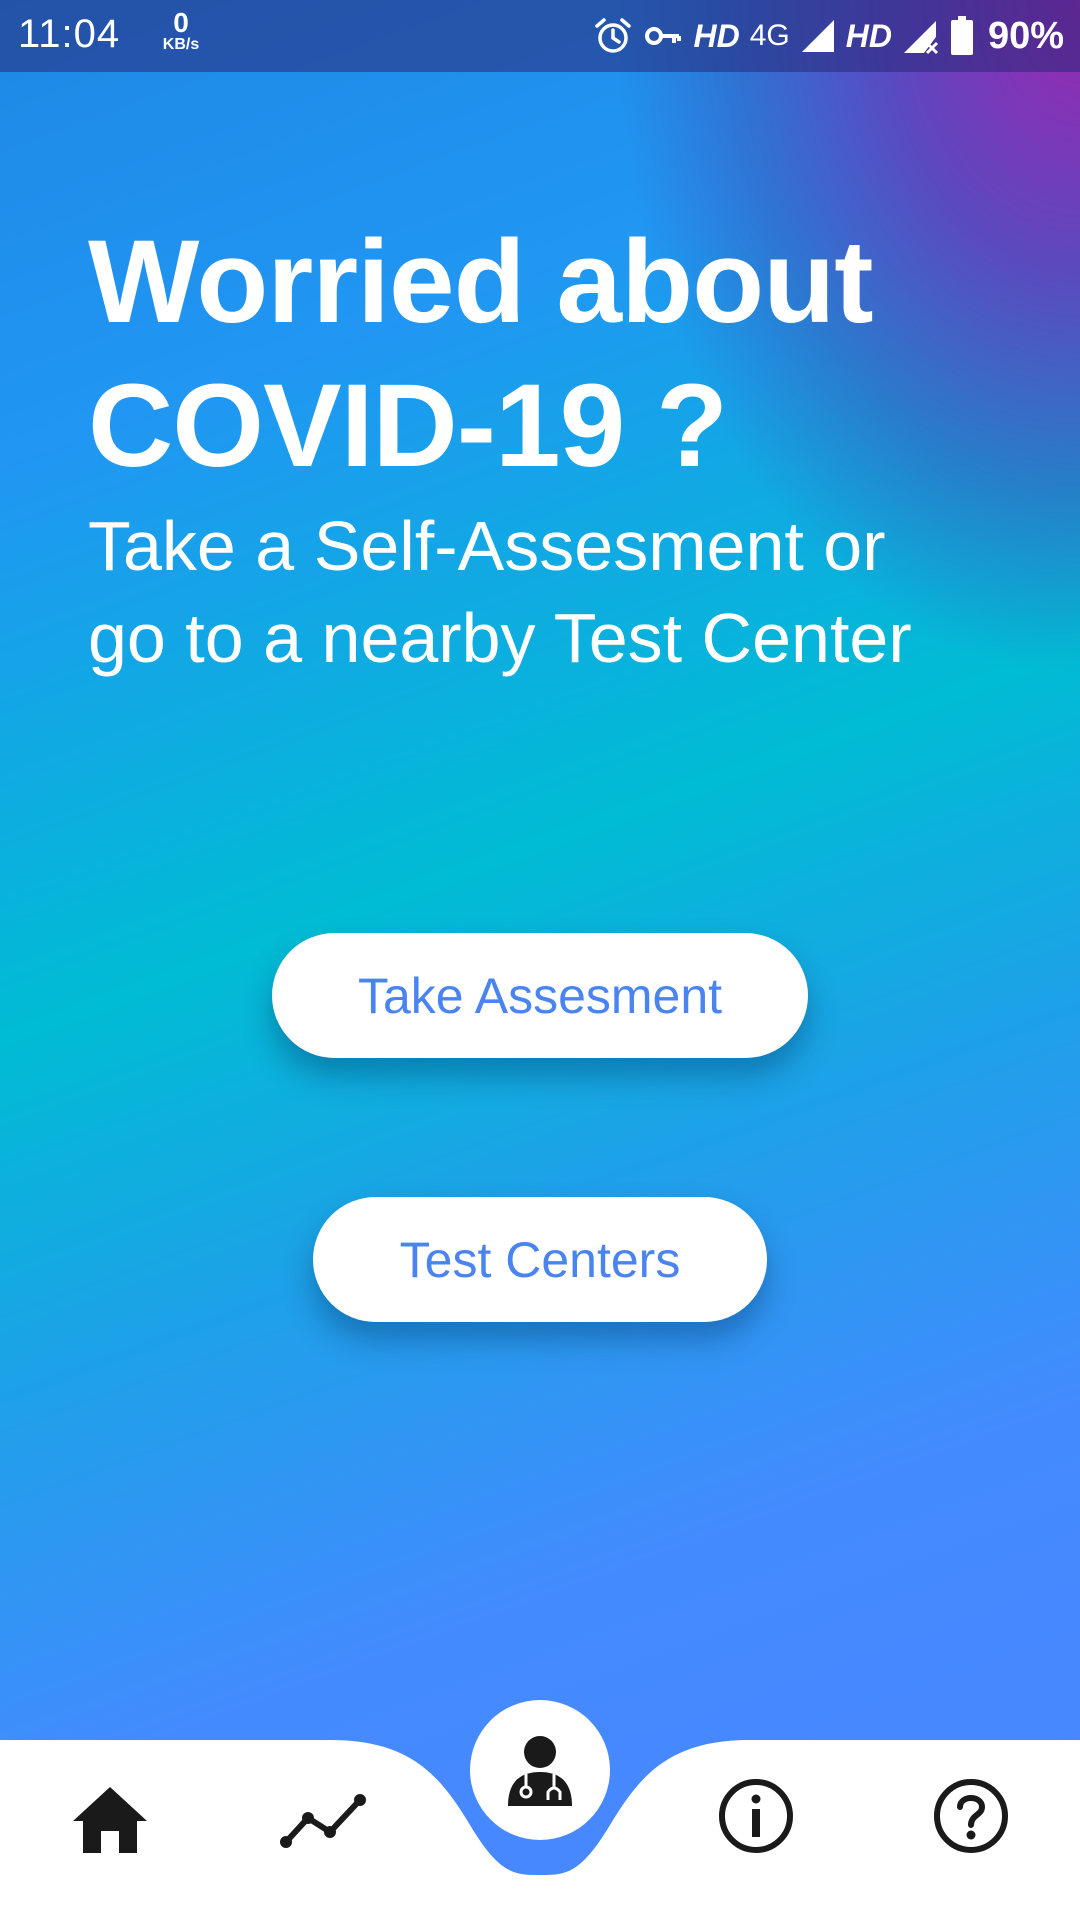 The height and width of the screenshot is (1920, 1080). I want to click on battery-icon, so click(961, 35).